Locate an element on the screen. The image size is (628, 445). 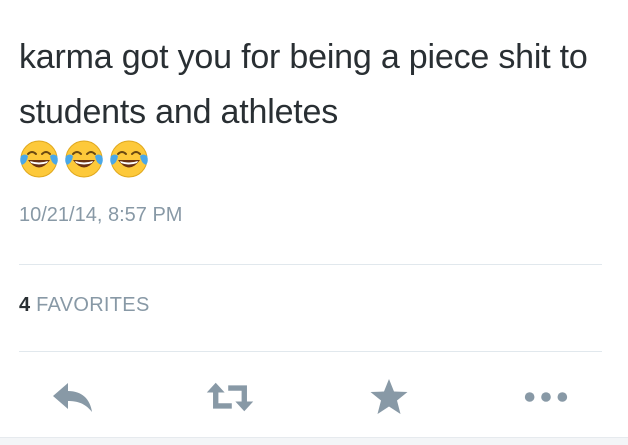
more-icon is located at coordinates (546, 397).